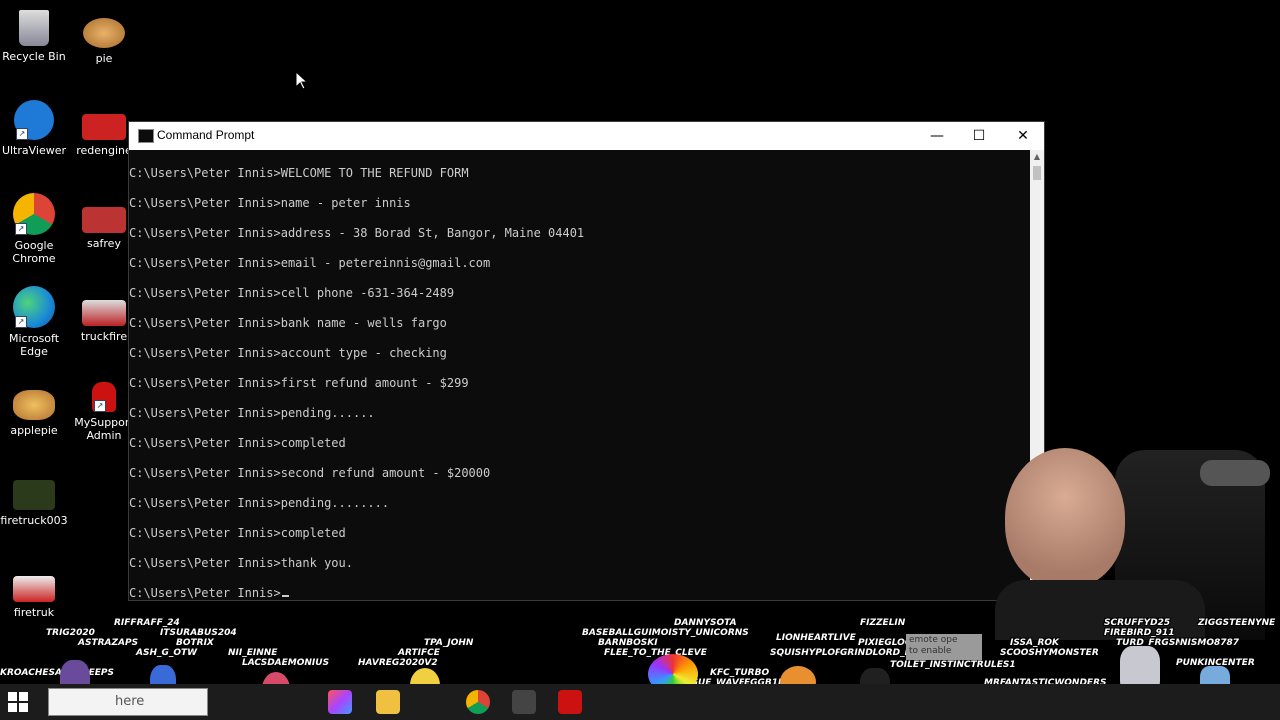 The width and height of the screenshot is (1280, 720). I want to click on webcam-overlay, so click(1137, 540).